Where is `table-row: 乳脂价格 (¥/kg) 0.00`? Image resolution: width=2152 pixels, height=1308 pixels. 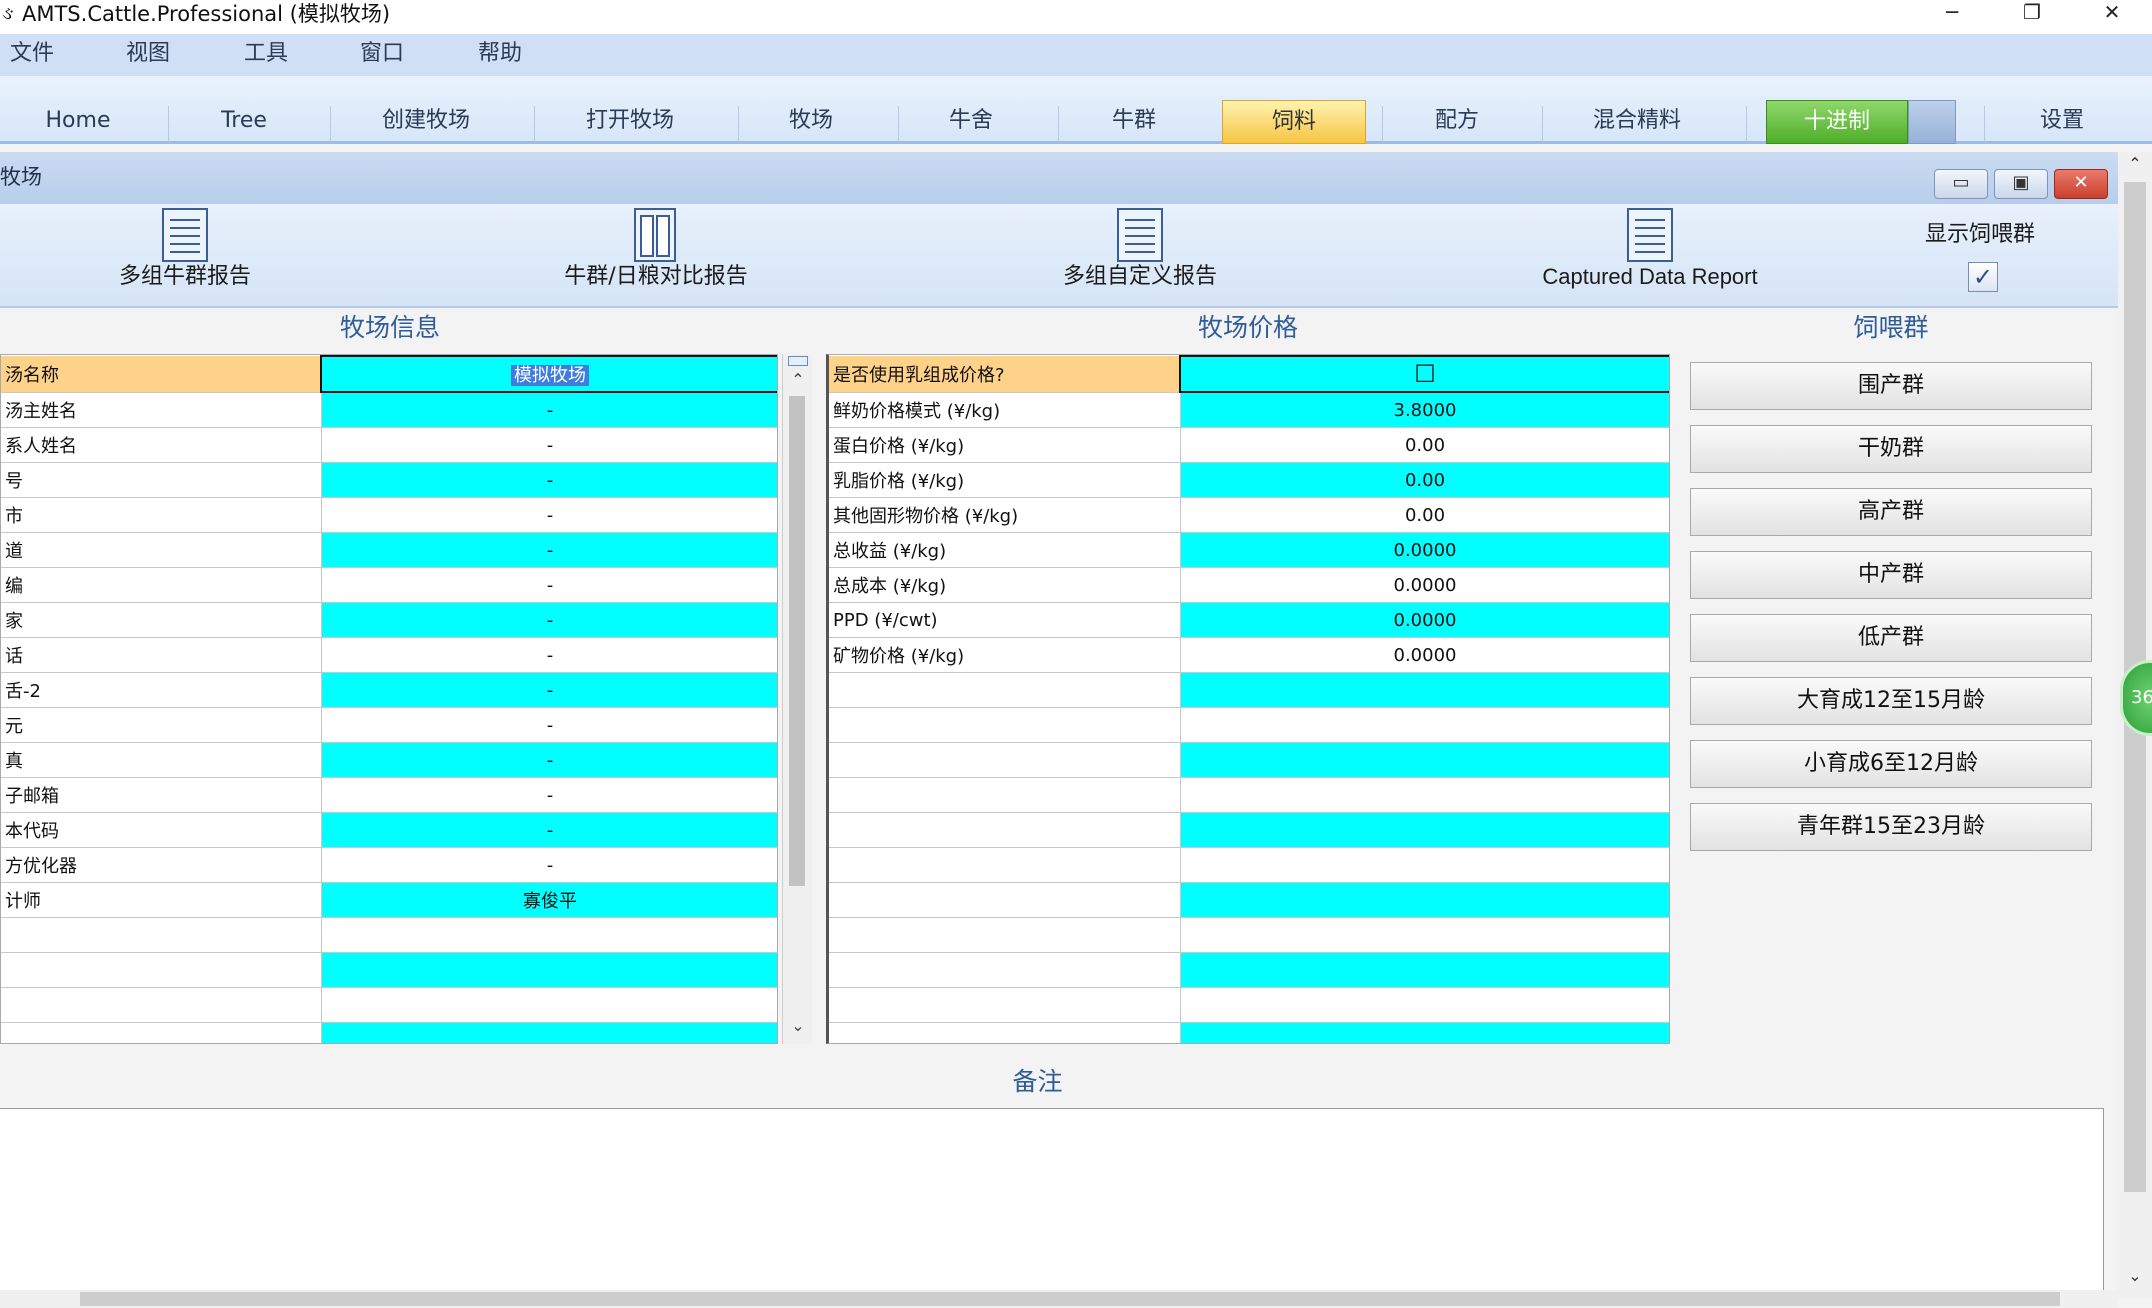
table-row: 乳脂价格 (¥/kg) 0.00 is located at coordinates (1249, 480).